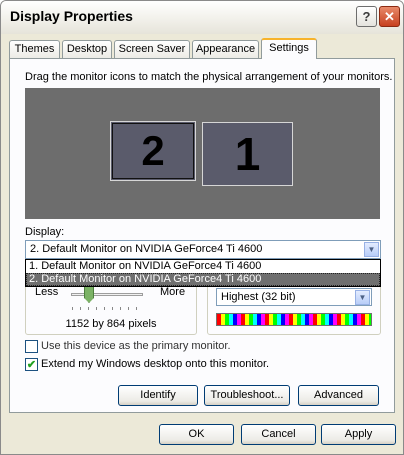  What do you see at coordinates (31, 346) in the screenshot?
I see `primary-monitor-checkbox` at bounding box center [31, 346].